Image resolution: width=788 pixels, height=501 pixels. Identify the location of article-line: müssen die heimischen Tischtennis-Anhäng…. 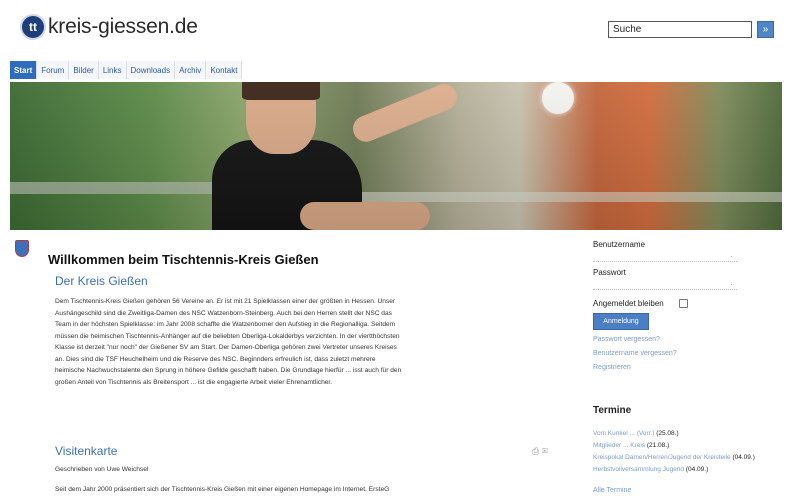
(227, 336).